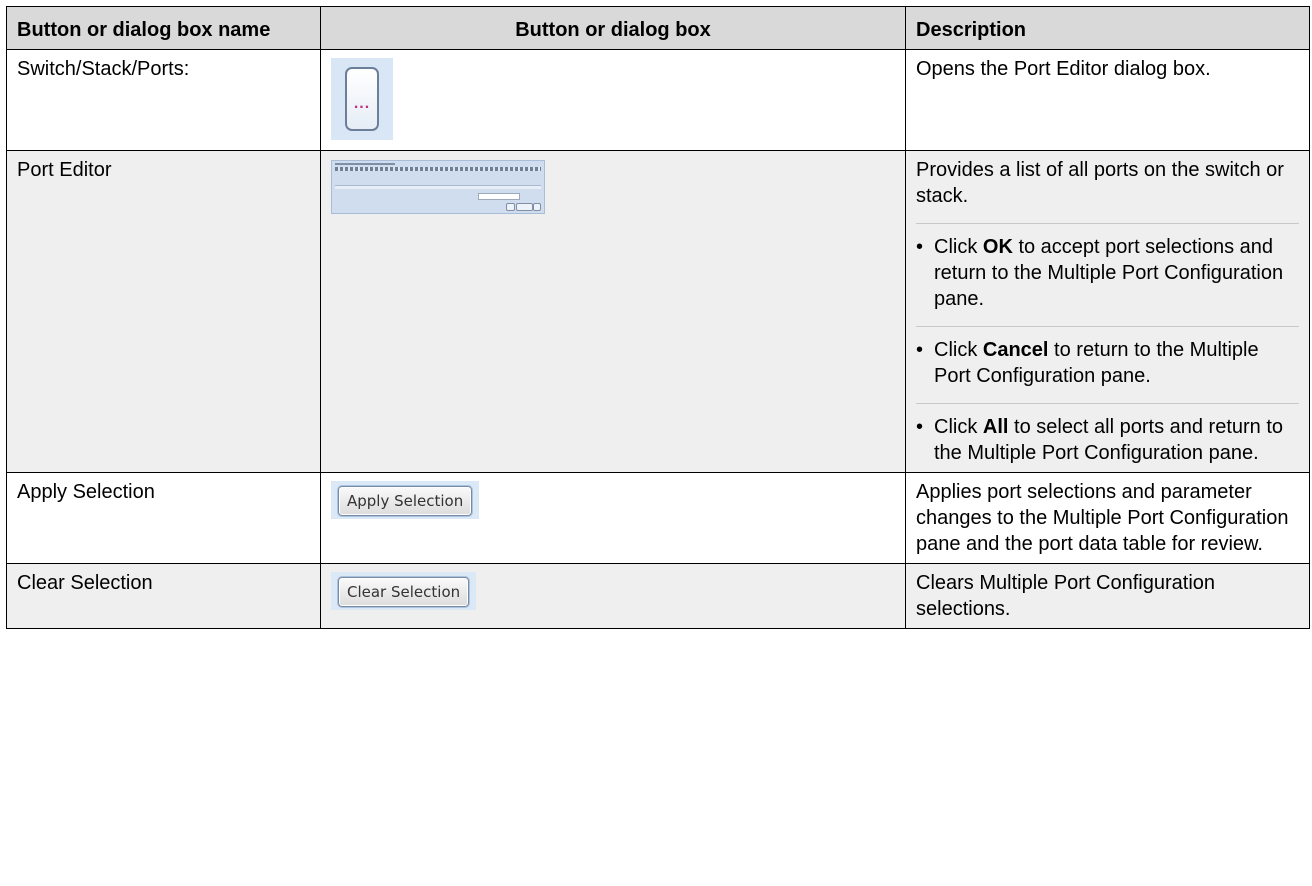 Image resolution: width=1312 pixels, height=886 pixels. Describe the element at coordinates (613, 28) in the screenshot. I see `header-button: Button or dialog box` at that location.